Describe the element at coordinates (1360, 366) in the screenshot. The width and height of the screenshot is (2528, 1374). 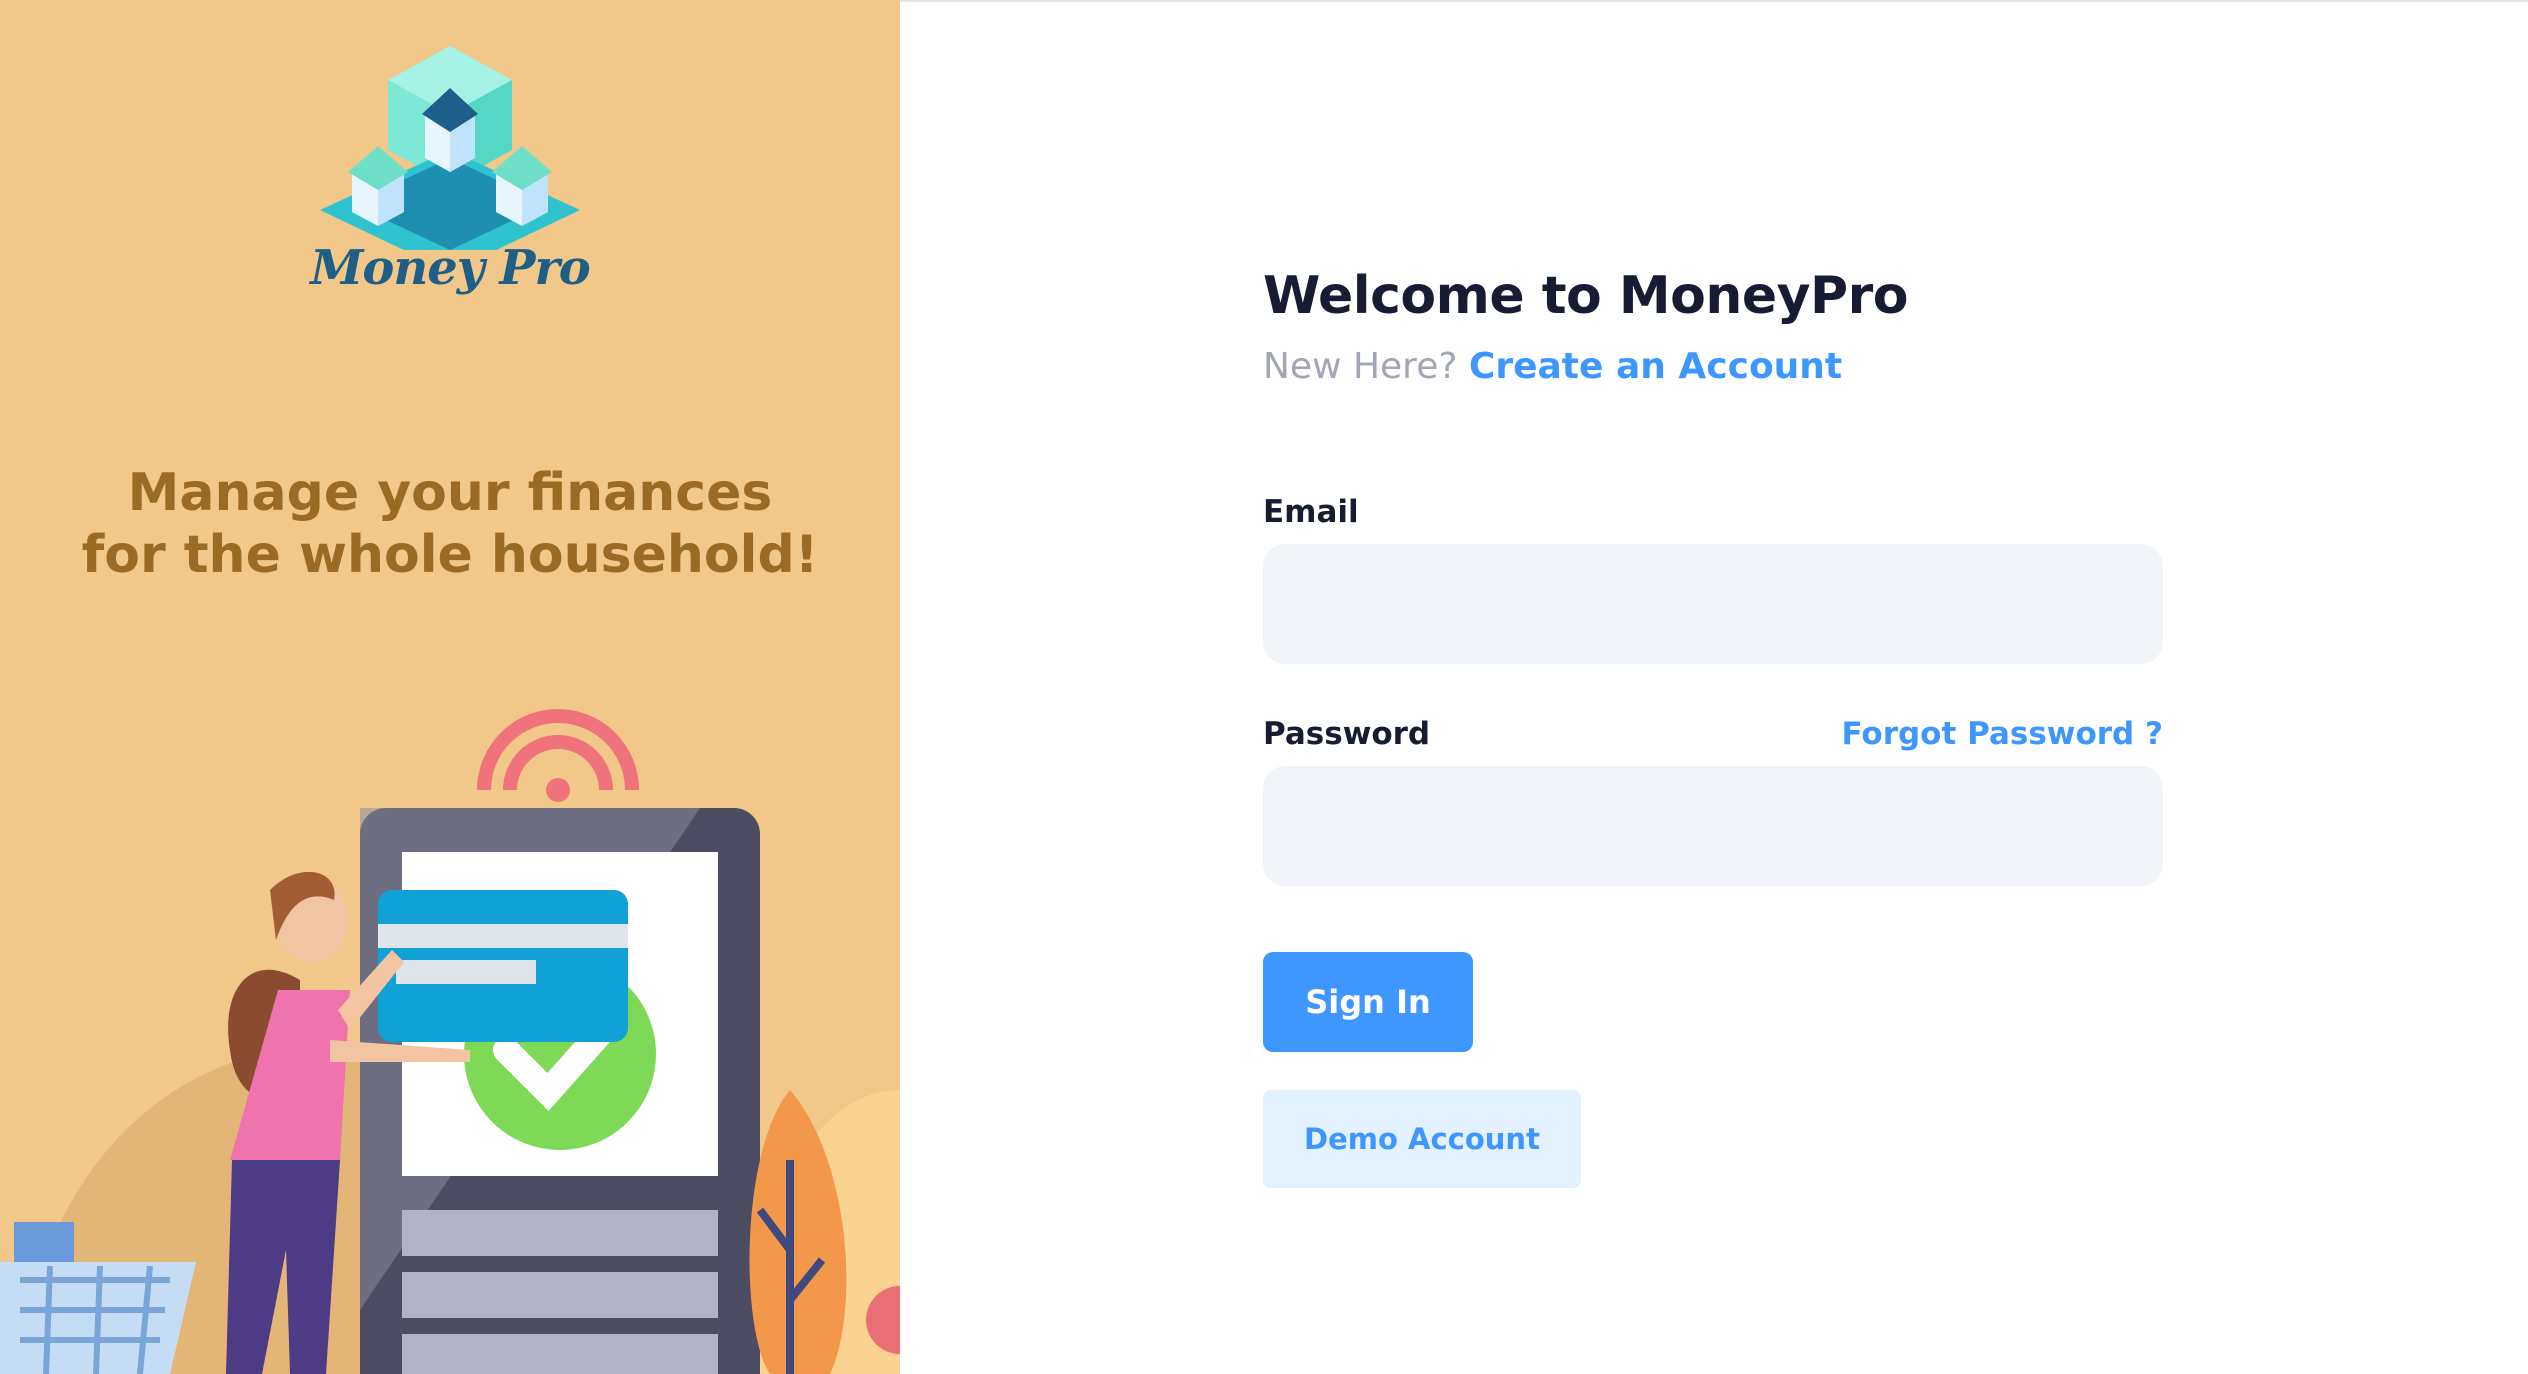
I see `new-here-text: New Here?` at that location.